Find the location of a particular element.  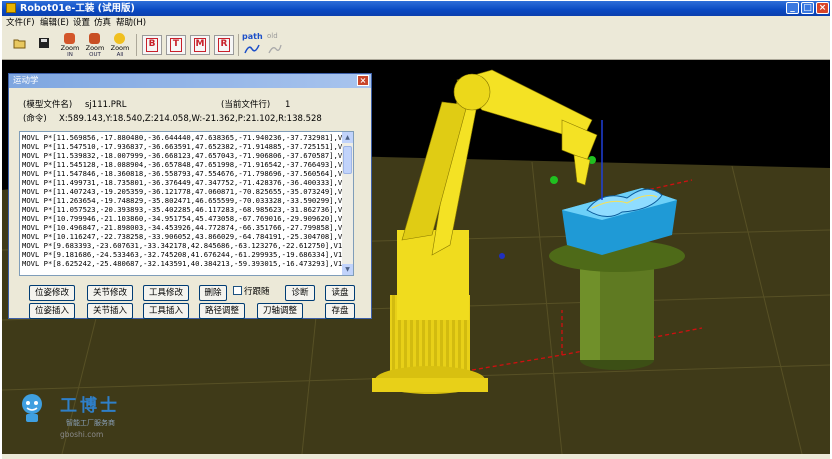

command-label: (命令) is located at coordinates (35, 119).